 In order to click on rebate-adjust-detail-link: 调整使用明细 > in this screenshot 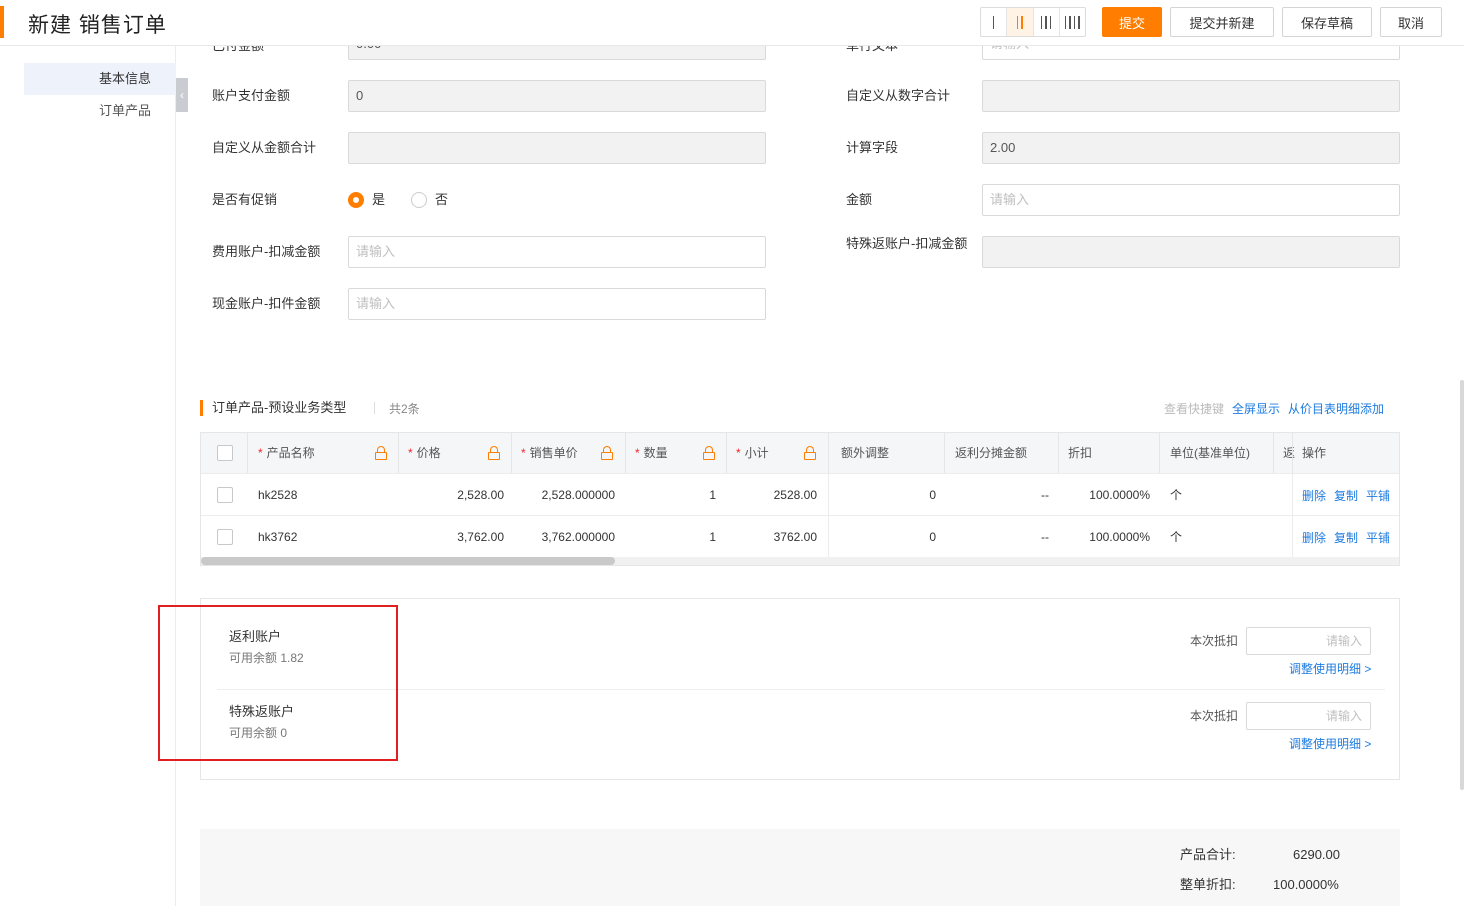, I will do `click(1330, 668)`.